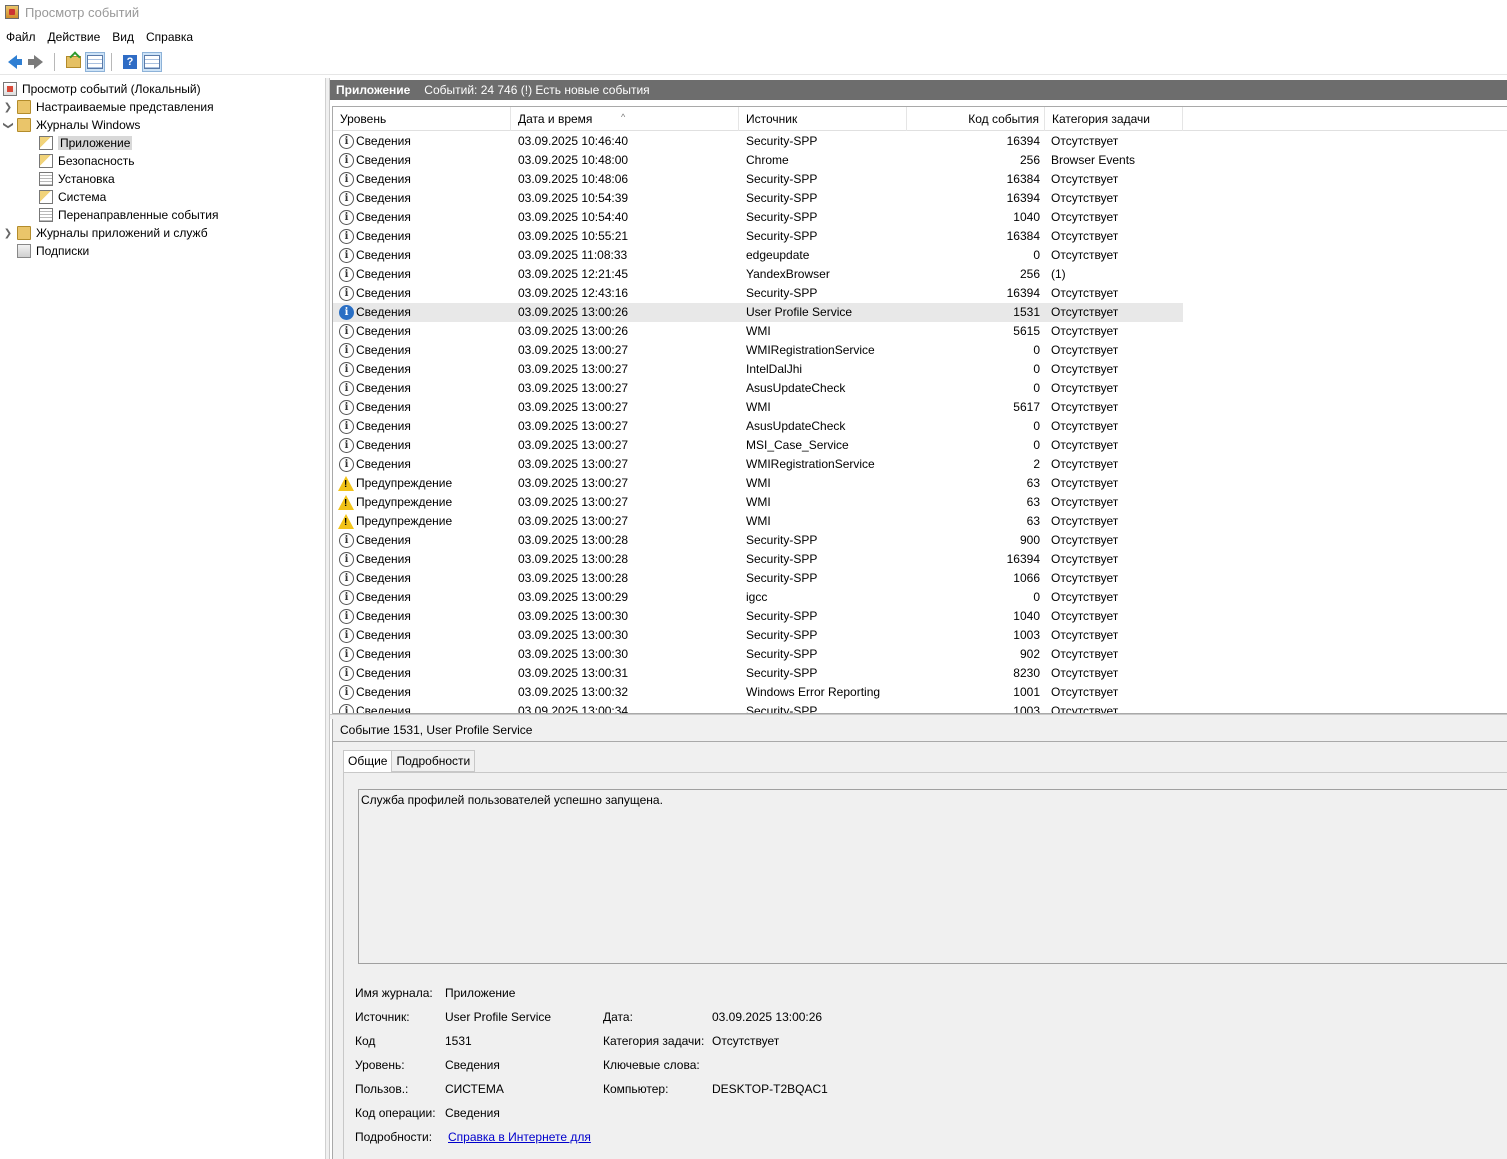 Image resolution: width=1507 pixels, height=1159 pixels. What do you see at coordinates (480, 993) in the screenshot?
I see `log-name-value: Приложение` at bounding box center [480, 993].